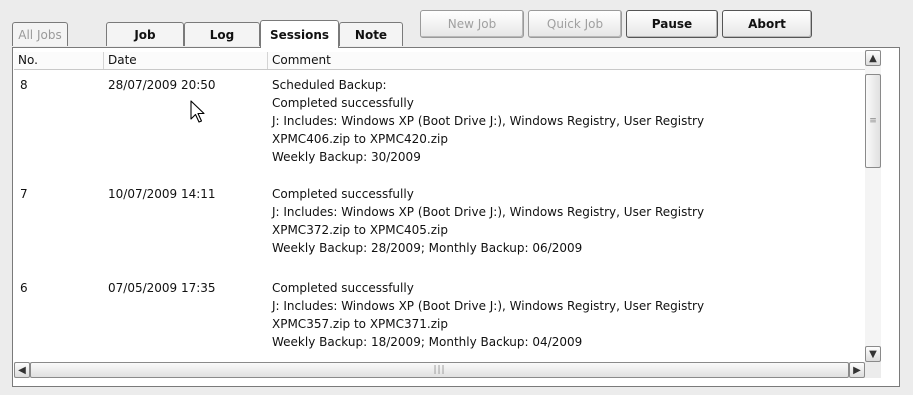 This screenshot has height=395, width=913. What do you see at coordinates (472, 24) in the screenshot?
I see `new-job-button: New Job` at bounding box center [472, 24].